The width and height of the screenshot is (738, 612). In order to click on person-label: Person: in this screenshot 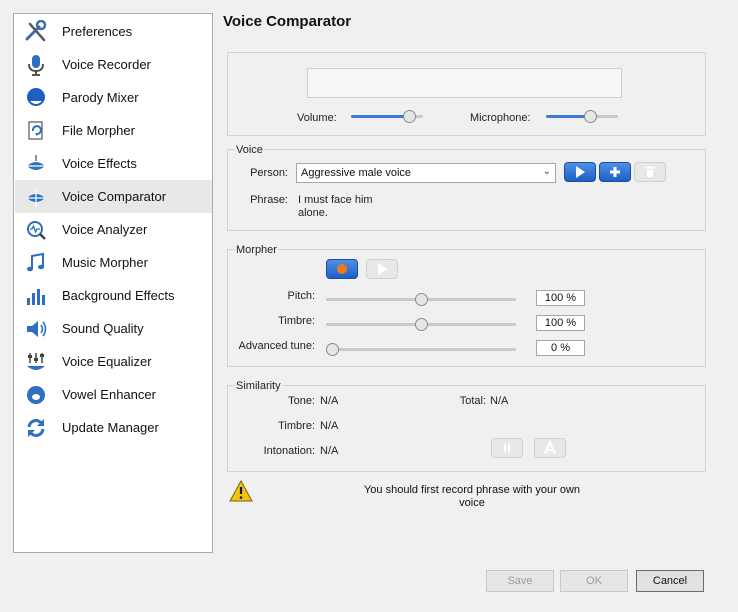, I will do `click(269, 173)`.